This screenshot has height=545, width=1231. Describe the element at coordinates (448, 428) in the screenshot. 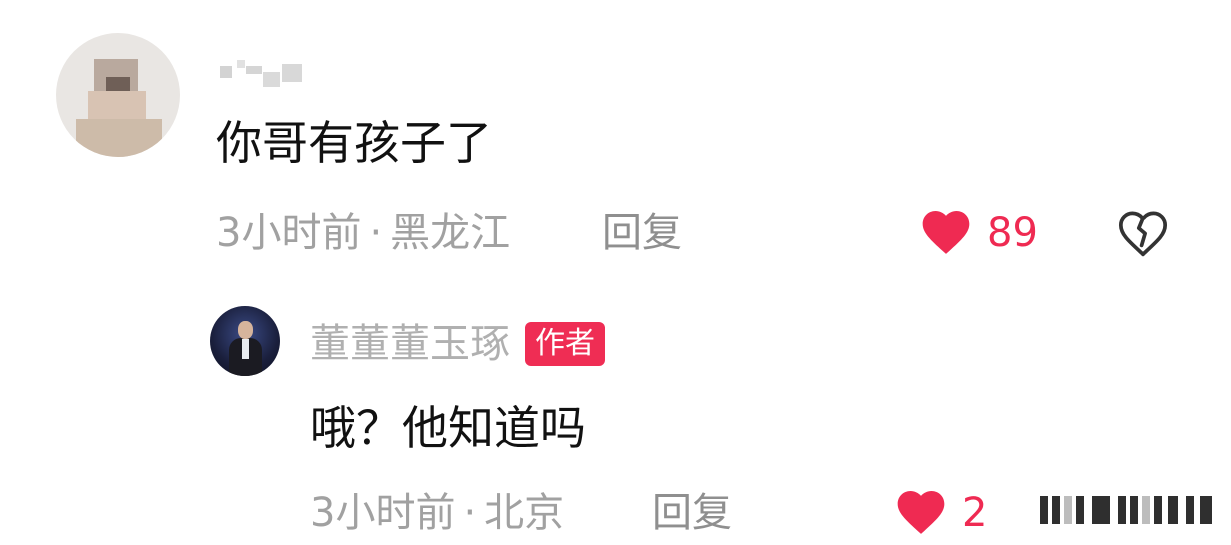

I see `reply-text: 哦？他知道吗` at that location.